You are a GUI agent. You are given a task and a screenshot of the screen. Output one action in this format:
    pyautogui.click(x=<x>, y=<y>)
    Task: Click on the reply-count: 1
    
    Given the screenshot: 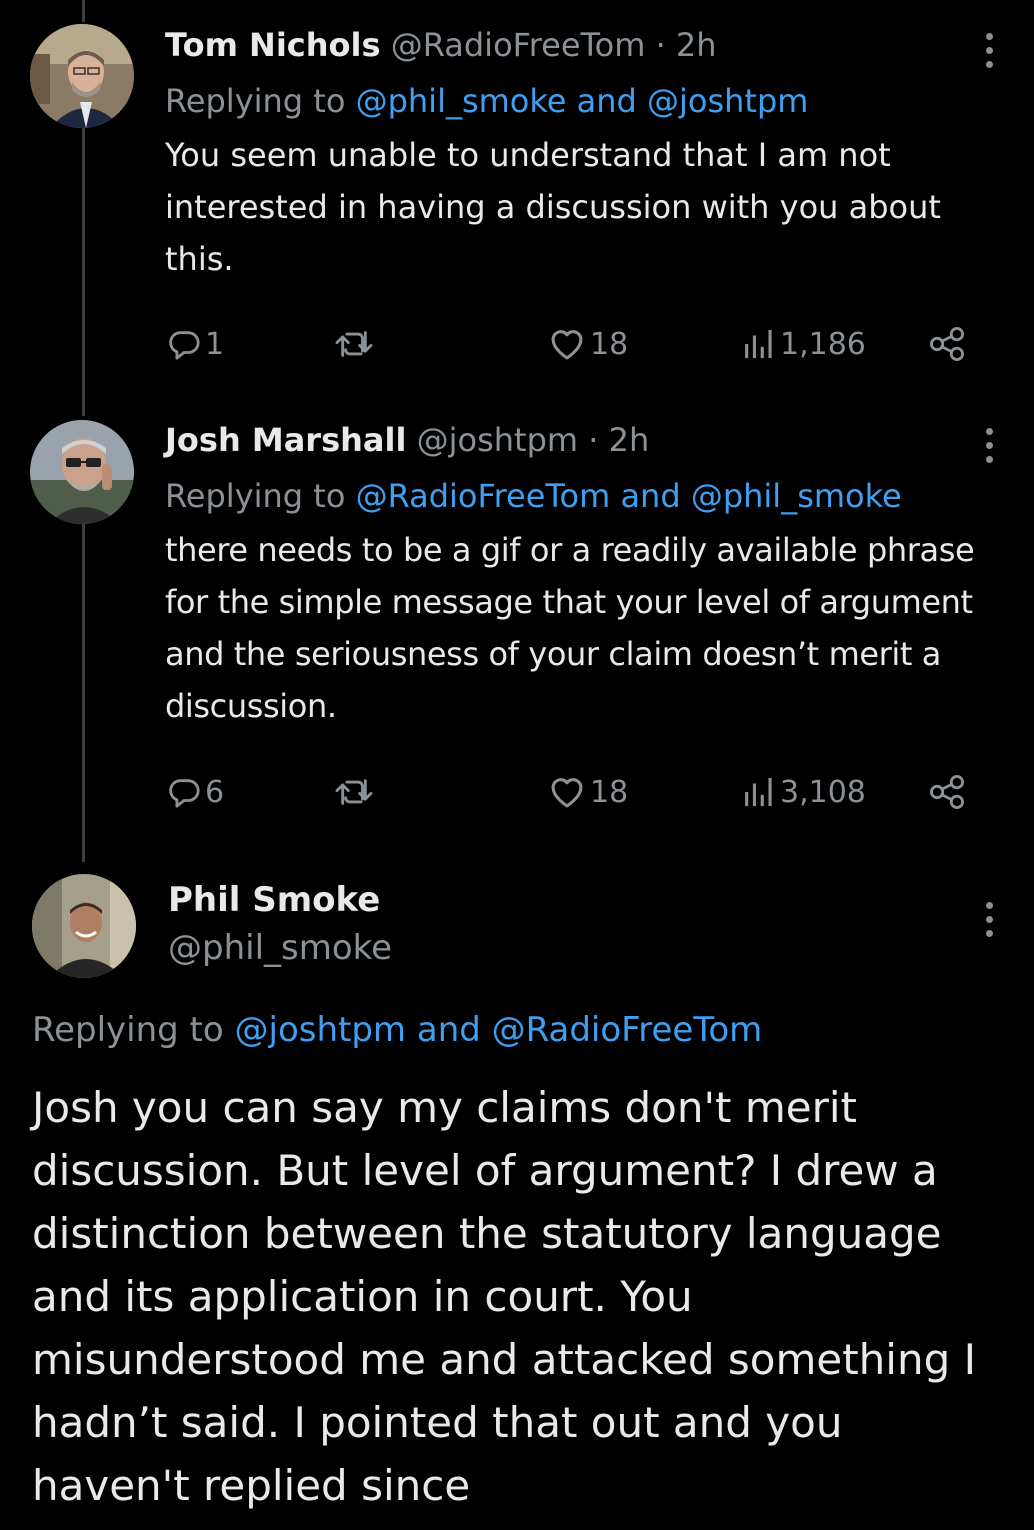 What is the action you would take?
    pyautogui.click(x=215, y=344)
    